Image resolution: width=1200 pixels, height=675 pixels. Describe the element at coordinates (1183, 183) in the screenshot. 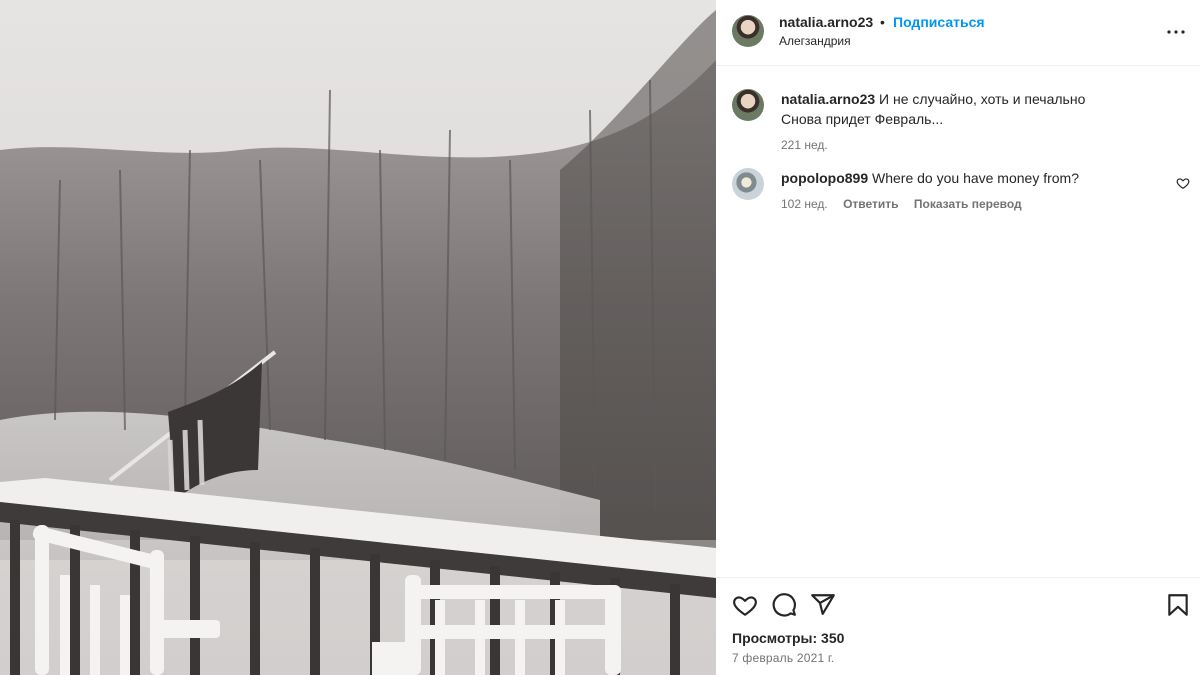

I see `comment-like-heart-icon` at that location.